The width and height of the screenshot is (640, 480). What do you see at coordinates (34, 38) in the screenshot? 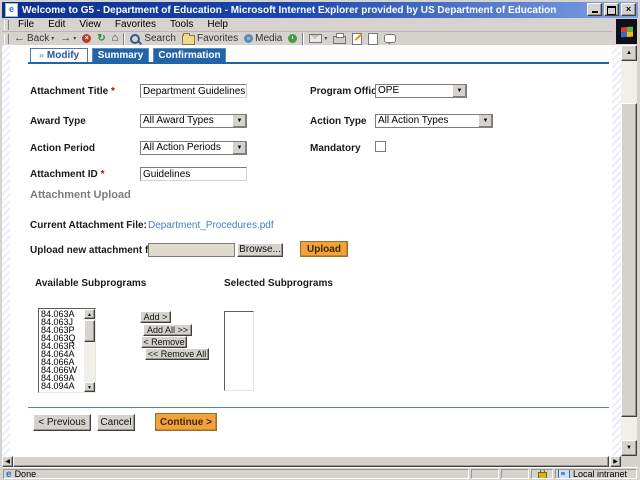
I see `back-button: ← Back ▾` at bounding box center [34, 38].